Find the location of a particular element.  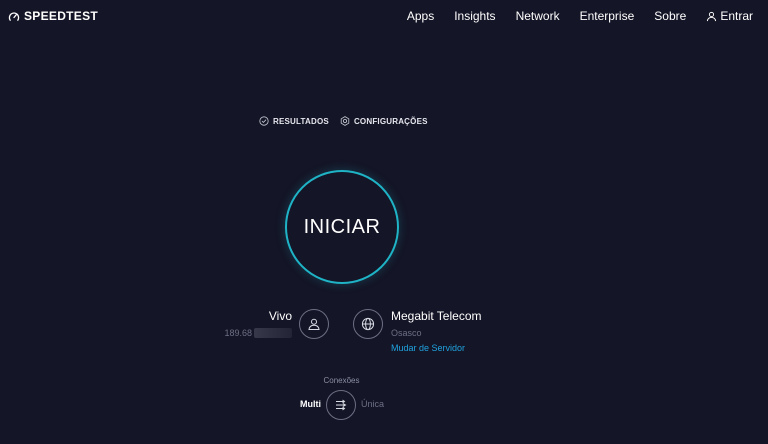

isp-info: Vivo is located at coordinates (280, 316).